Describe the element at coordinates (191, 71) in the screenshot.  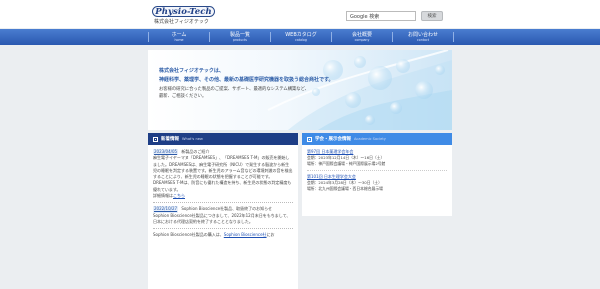
I see `hero-title: 株式会社フィジオテックは、` at that location.